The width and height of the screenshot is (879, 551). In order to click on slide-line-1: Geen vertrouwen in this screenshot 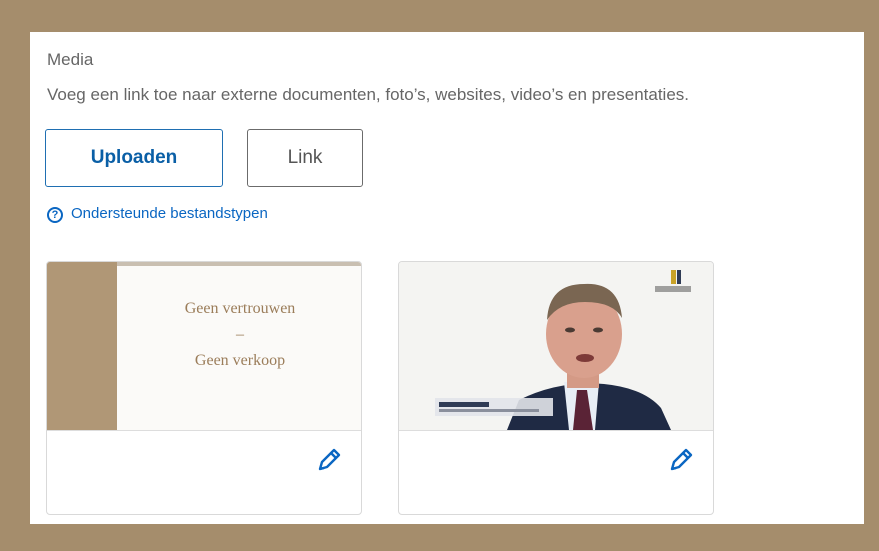, I will do `click(240, 308)`.